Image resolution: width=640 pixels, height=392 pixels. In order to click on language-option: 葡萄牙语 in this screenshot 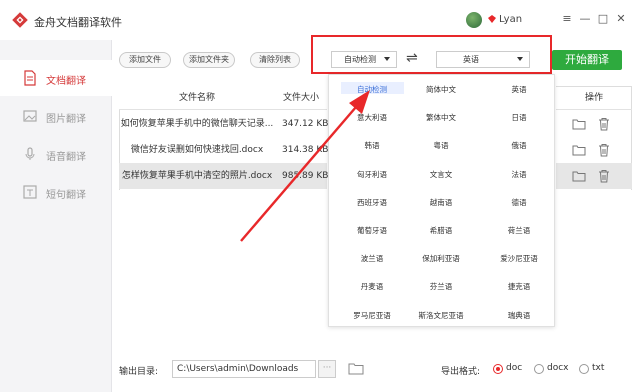, I will do `click(372, 230)`.